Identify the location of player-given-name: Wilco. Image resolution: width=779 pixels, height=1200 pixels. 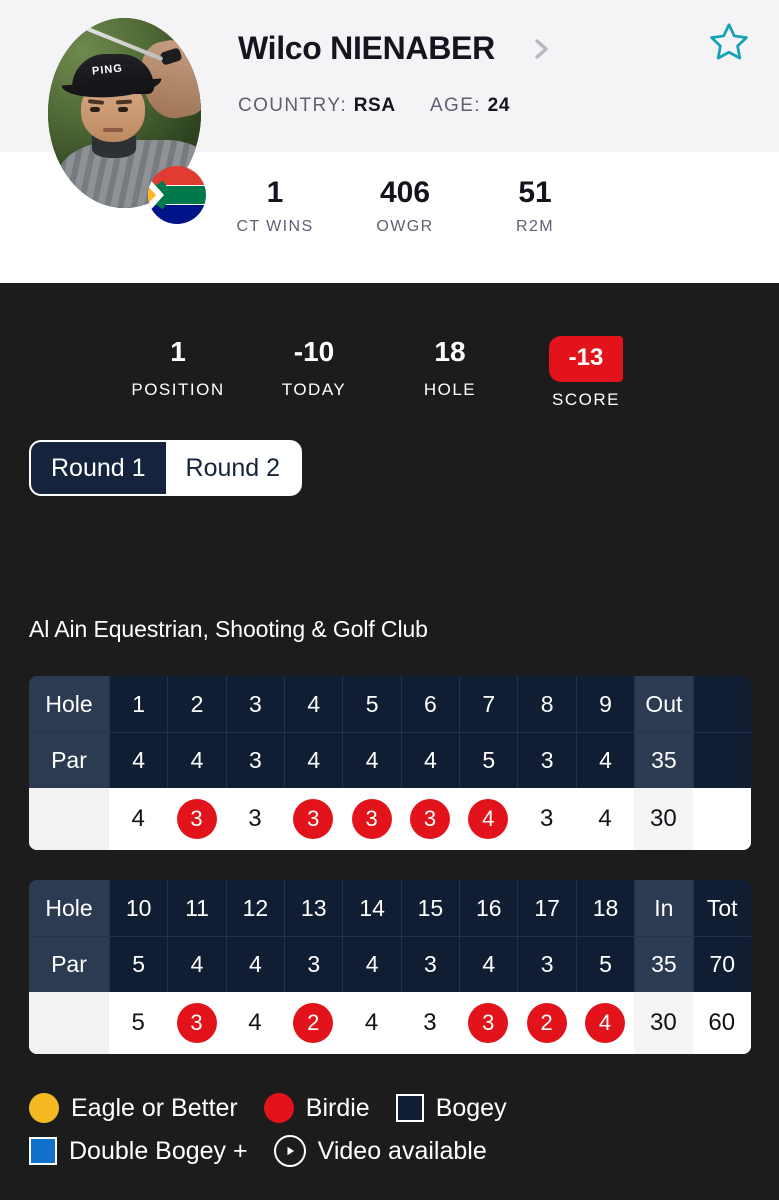
(280, 48).